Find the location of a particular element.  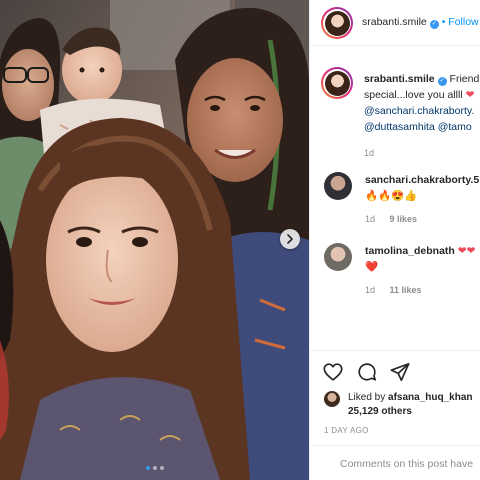

liked-by-prefix: Liked by is located at coordinates (367, 397).